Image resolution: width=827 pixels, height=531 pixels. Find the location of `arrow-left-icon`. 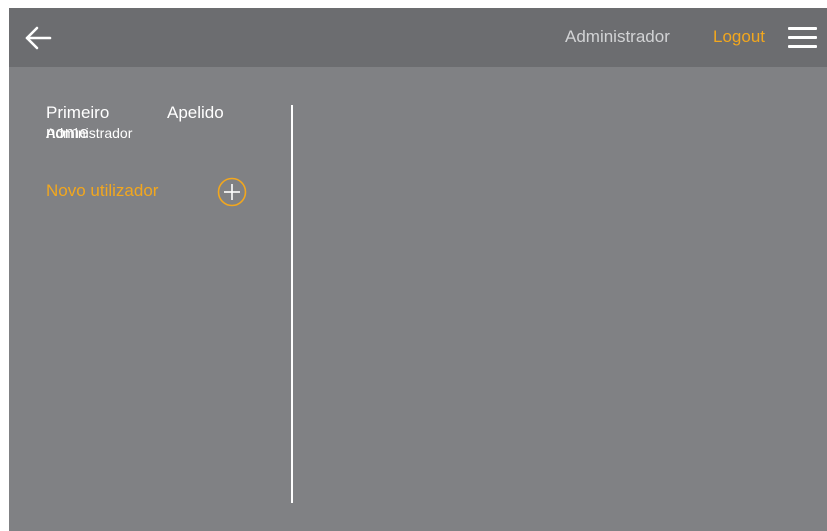

arrow-left-icon is located at coordinates (38, 38).